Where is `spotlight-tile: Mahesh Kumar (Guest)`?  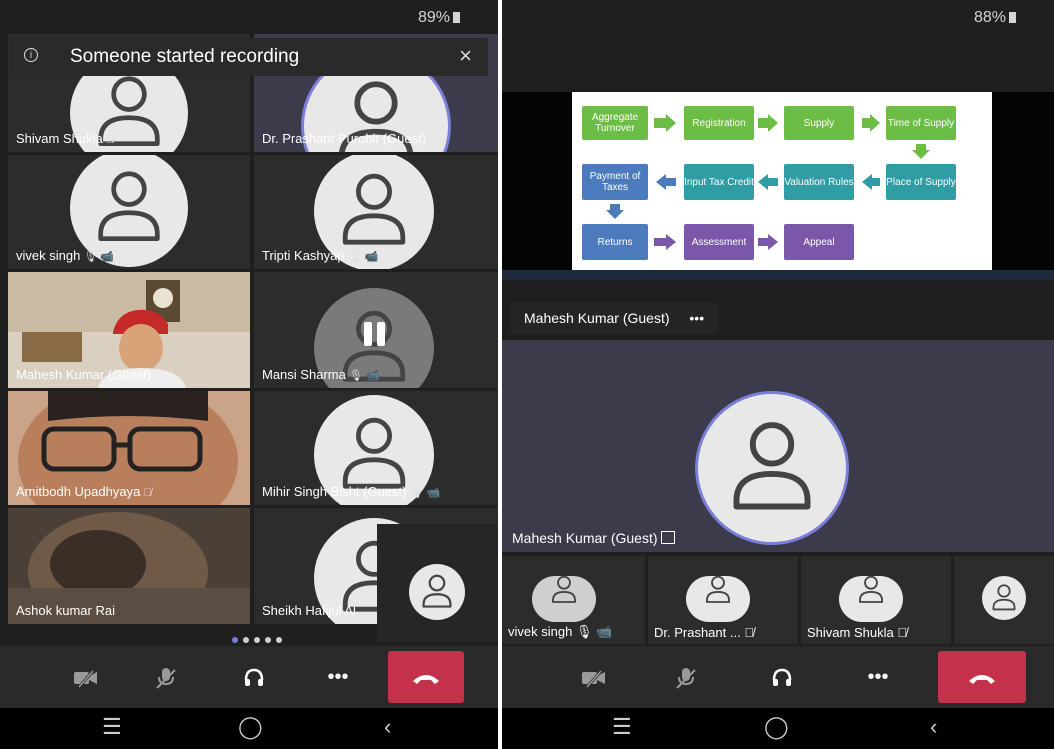 spotlight-tile: Mahesh Kumar (Guest) is located at coordinates (778, 446).